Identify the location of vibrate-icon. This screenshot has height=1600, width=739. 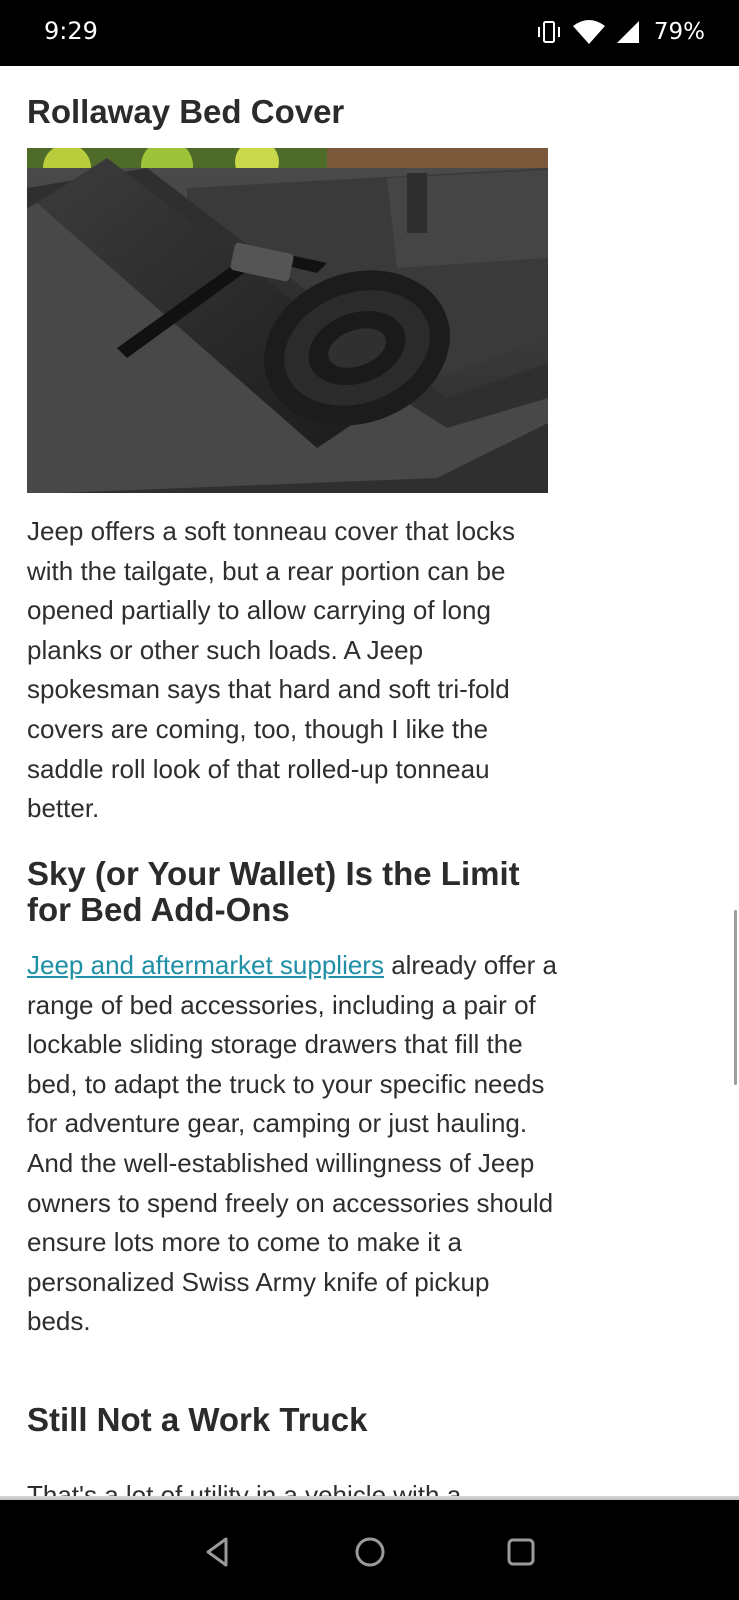
(548, 32).